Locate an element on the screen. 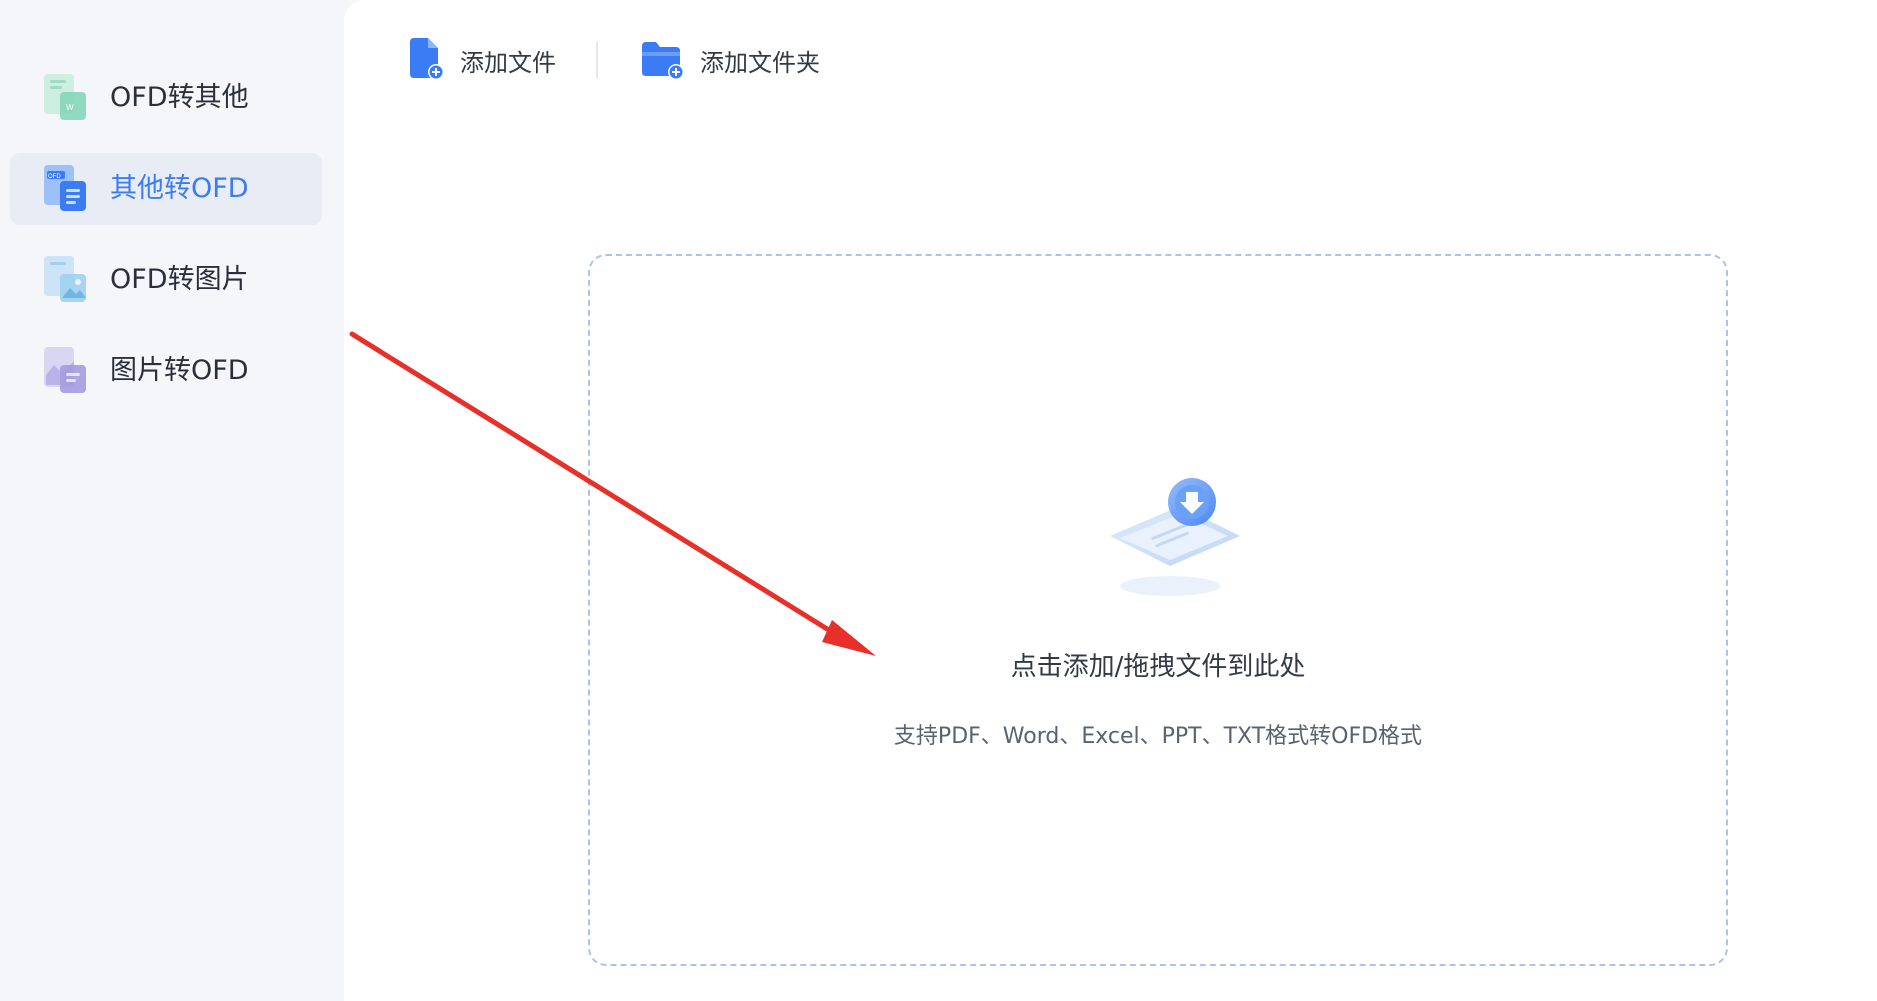  toolbar: 添加文件 添加文件夹 is located at coordinates (1110, 60).